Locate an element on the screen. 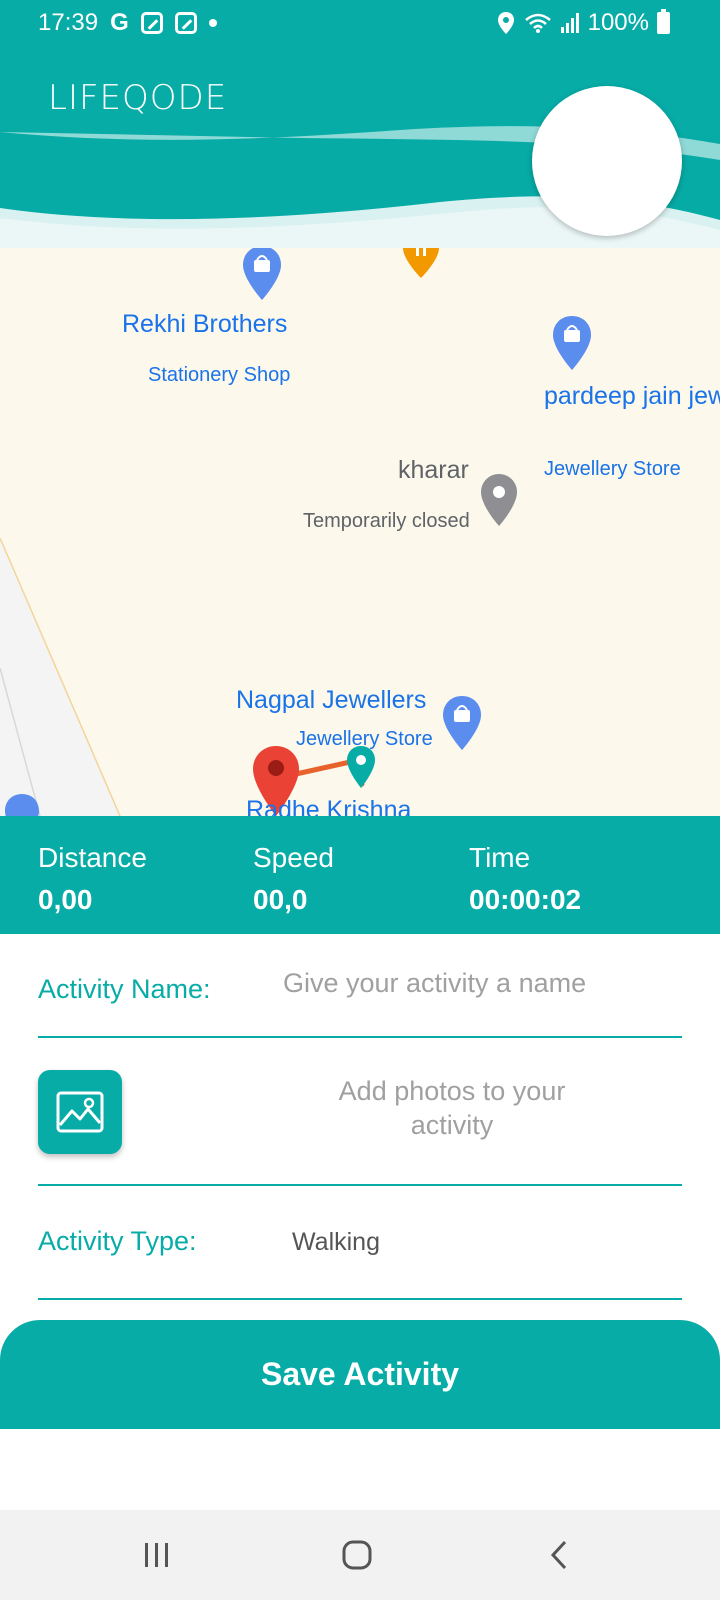 This screenshot has height=1600, width=720. battery-percent: 100% is located at coordinates (618, 22).